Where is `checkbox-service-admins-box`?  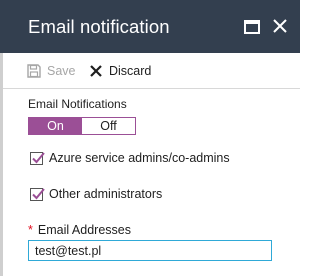 checkbox-service-admins-box is located at coordinates (37, 158).